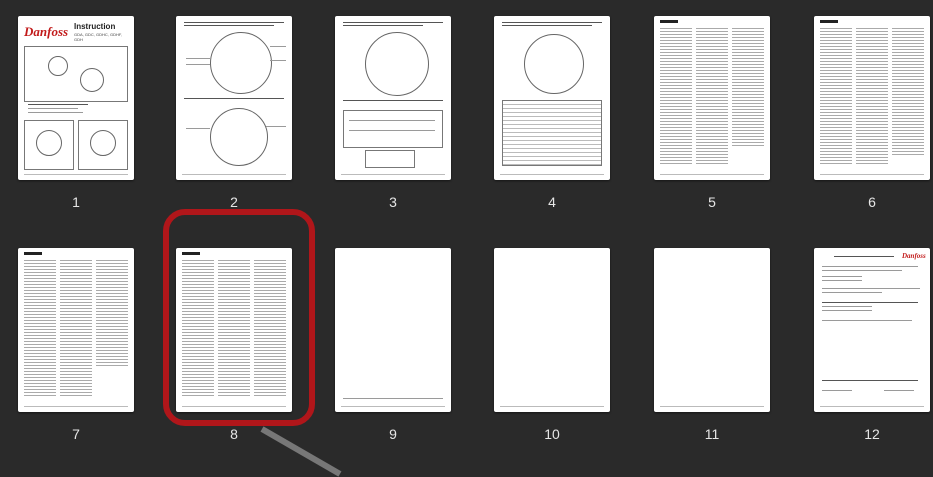 This screenshot has height=477, width=933. I want to click on page-thumbnail-12: Danfoss 12, so click(872, 350).